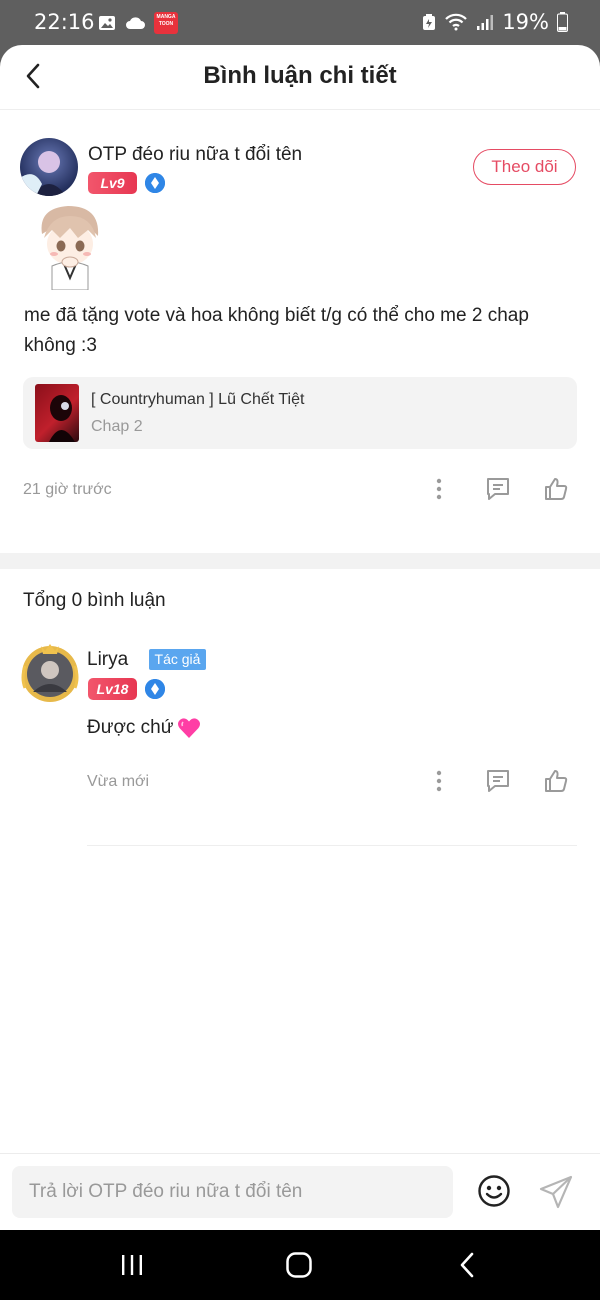  Describe the element at coordinates (50, 673) in the screenshot. I see `reply-avatar` at that location.